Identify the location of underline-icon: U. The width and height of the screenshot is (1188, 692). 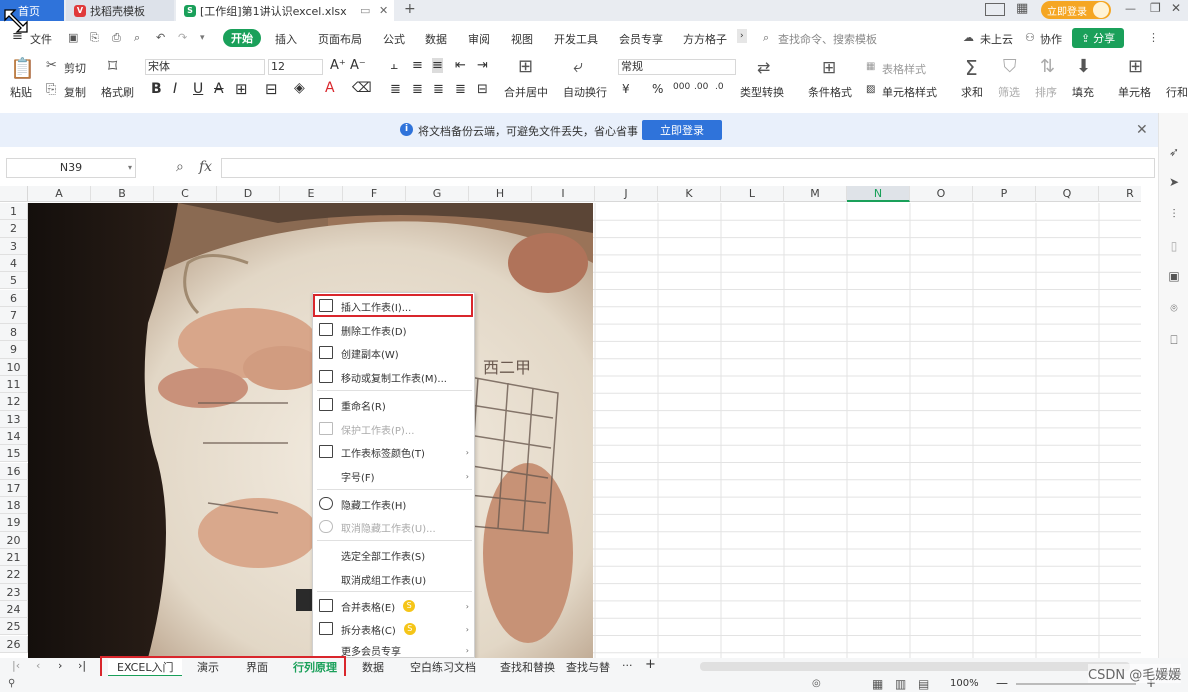
(198, 89).